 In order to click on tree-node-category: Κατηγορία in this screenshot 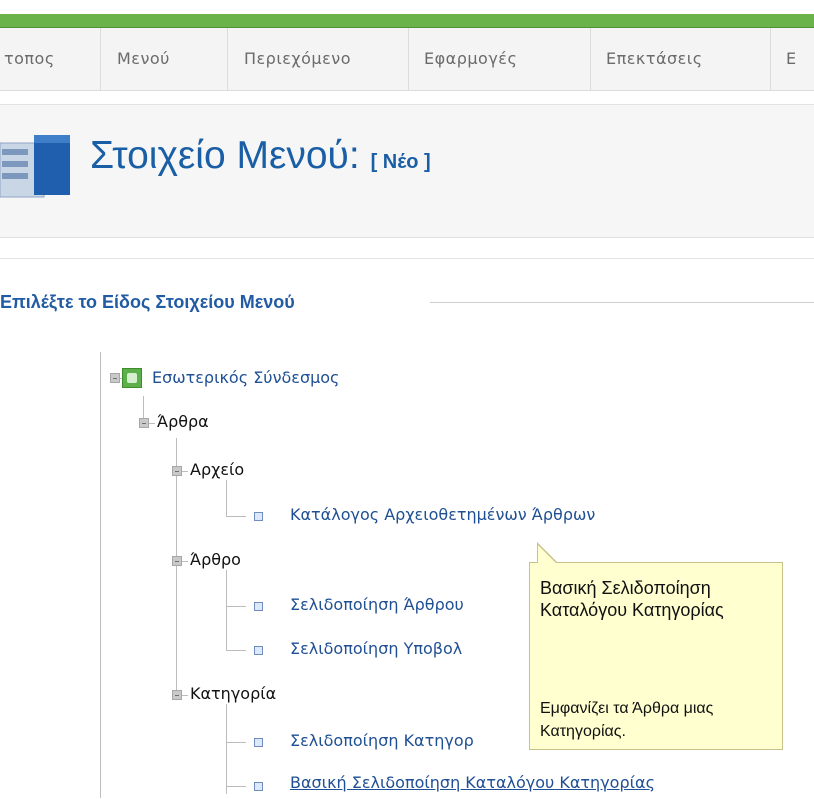, I will do `click(233, 693)`.